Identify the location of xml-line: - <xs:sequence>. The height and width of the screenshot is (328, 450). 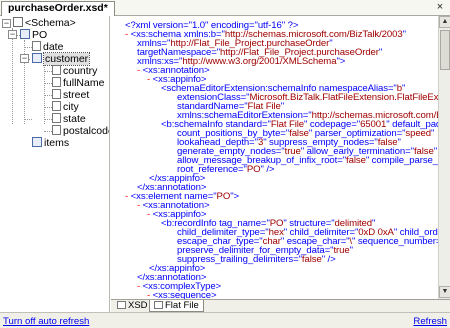
(182, 294).